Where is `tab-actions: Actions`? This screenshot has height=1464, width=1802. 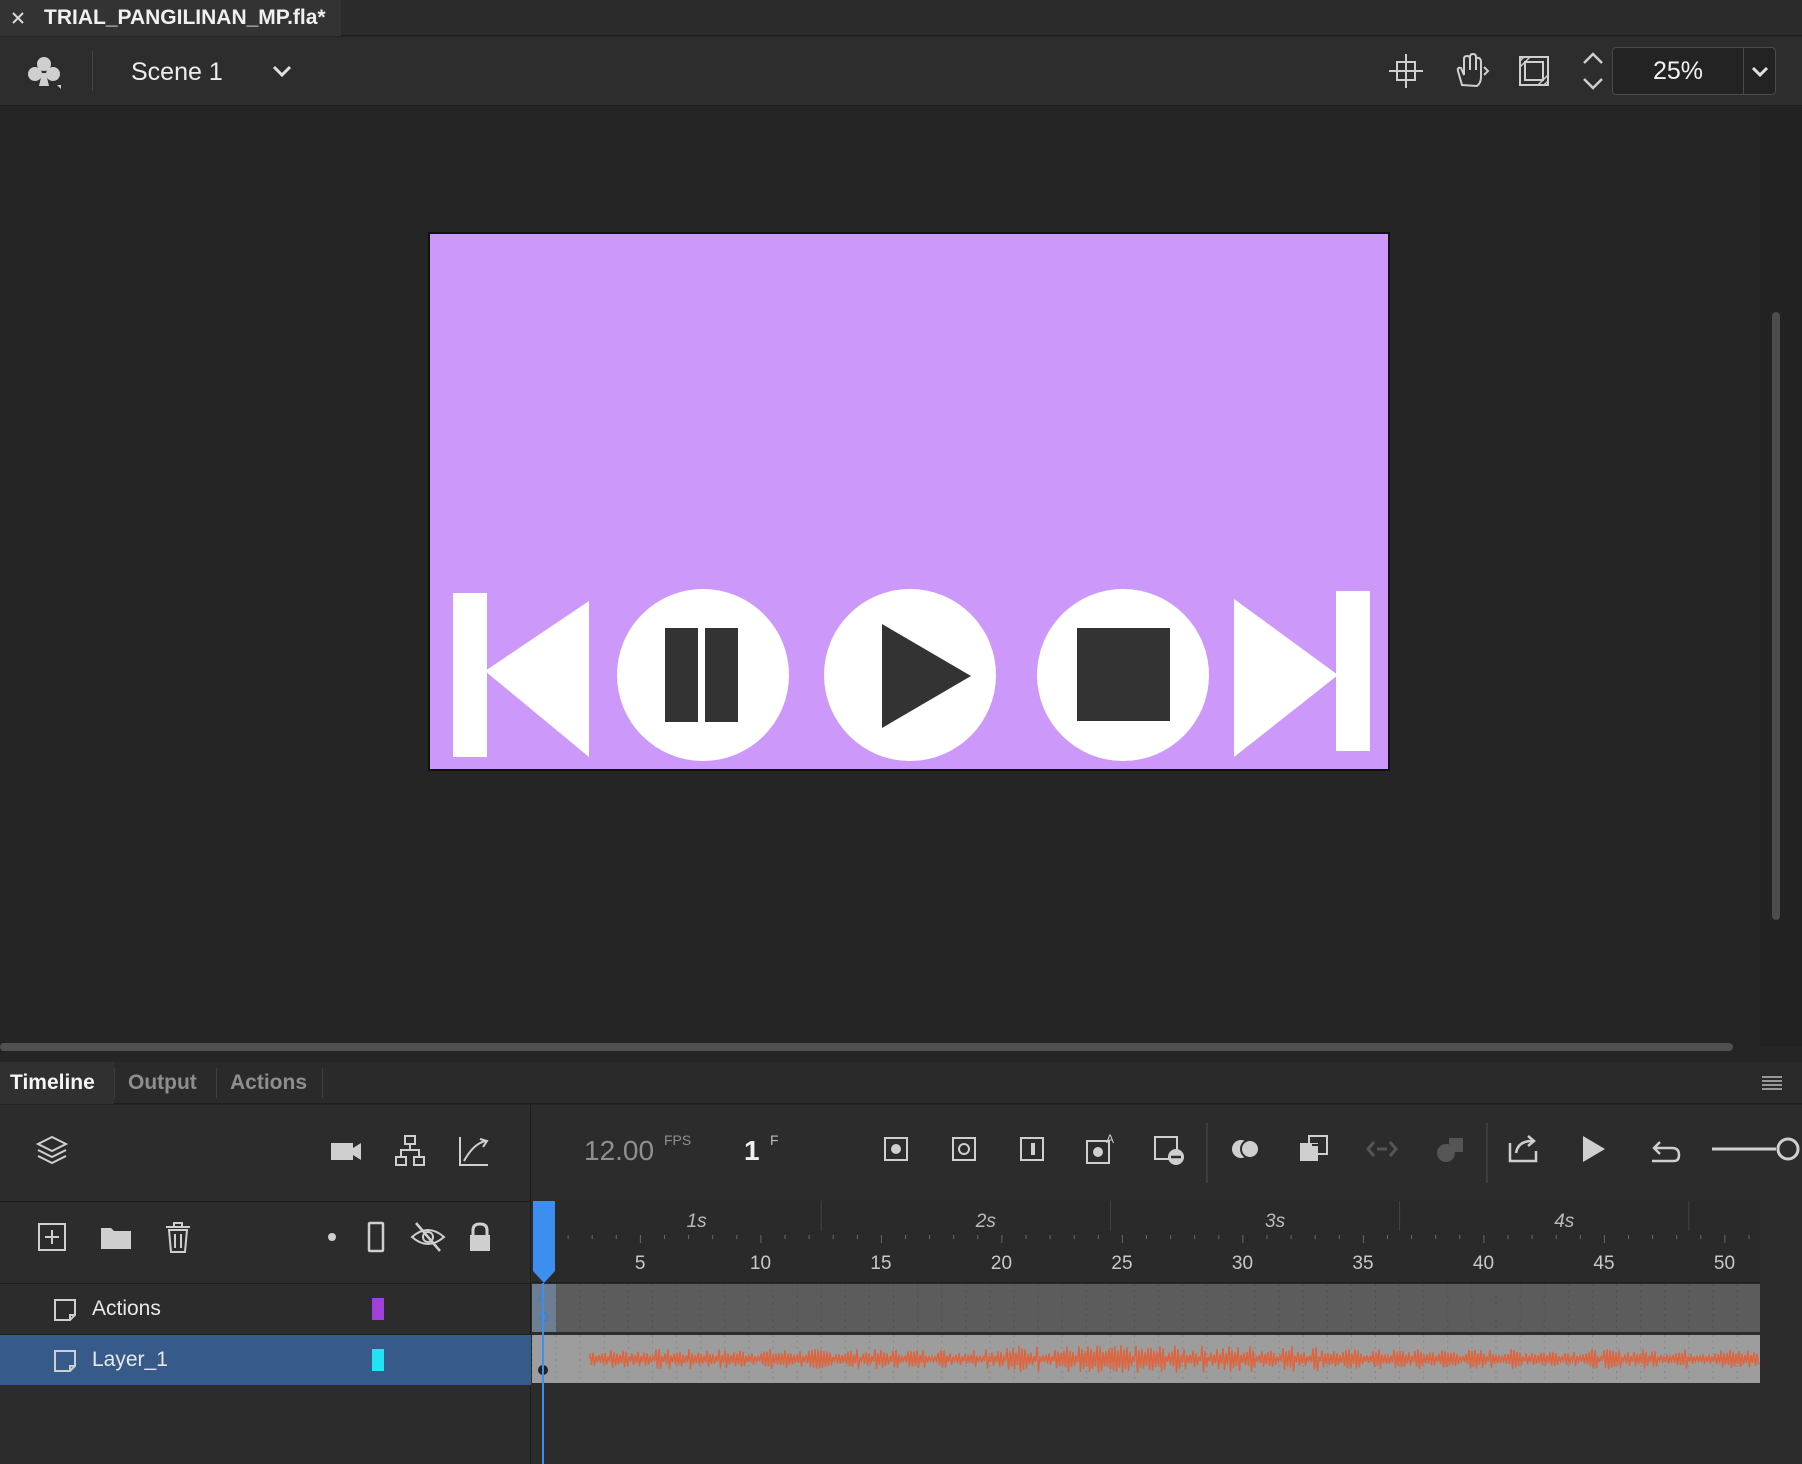 tab-actions: Actions is located at coordinates (268, 1083).